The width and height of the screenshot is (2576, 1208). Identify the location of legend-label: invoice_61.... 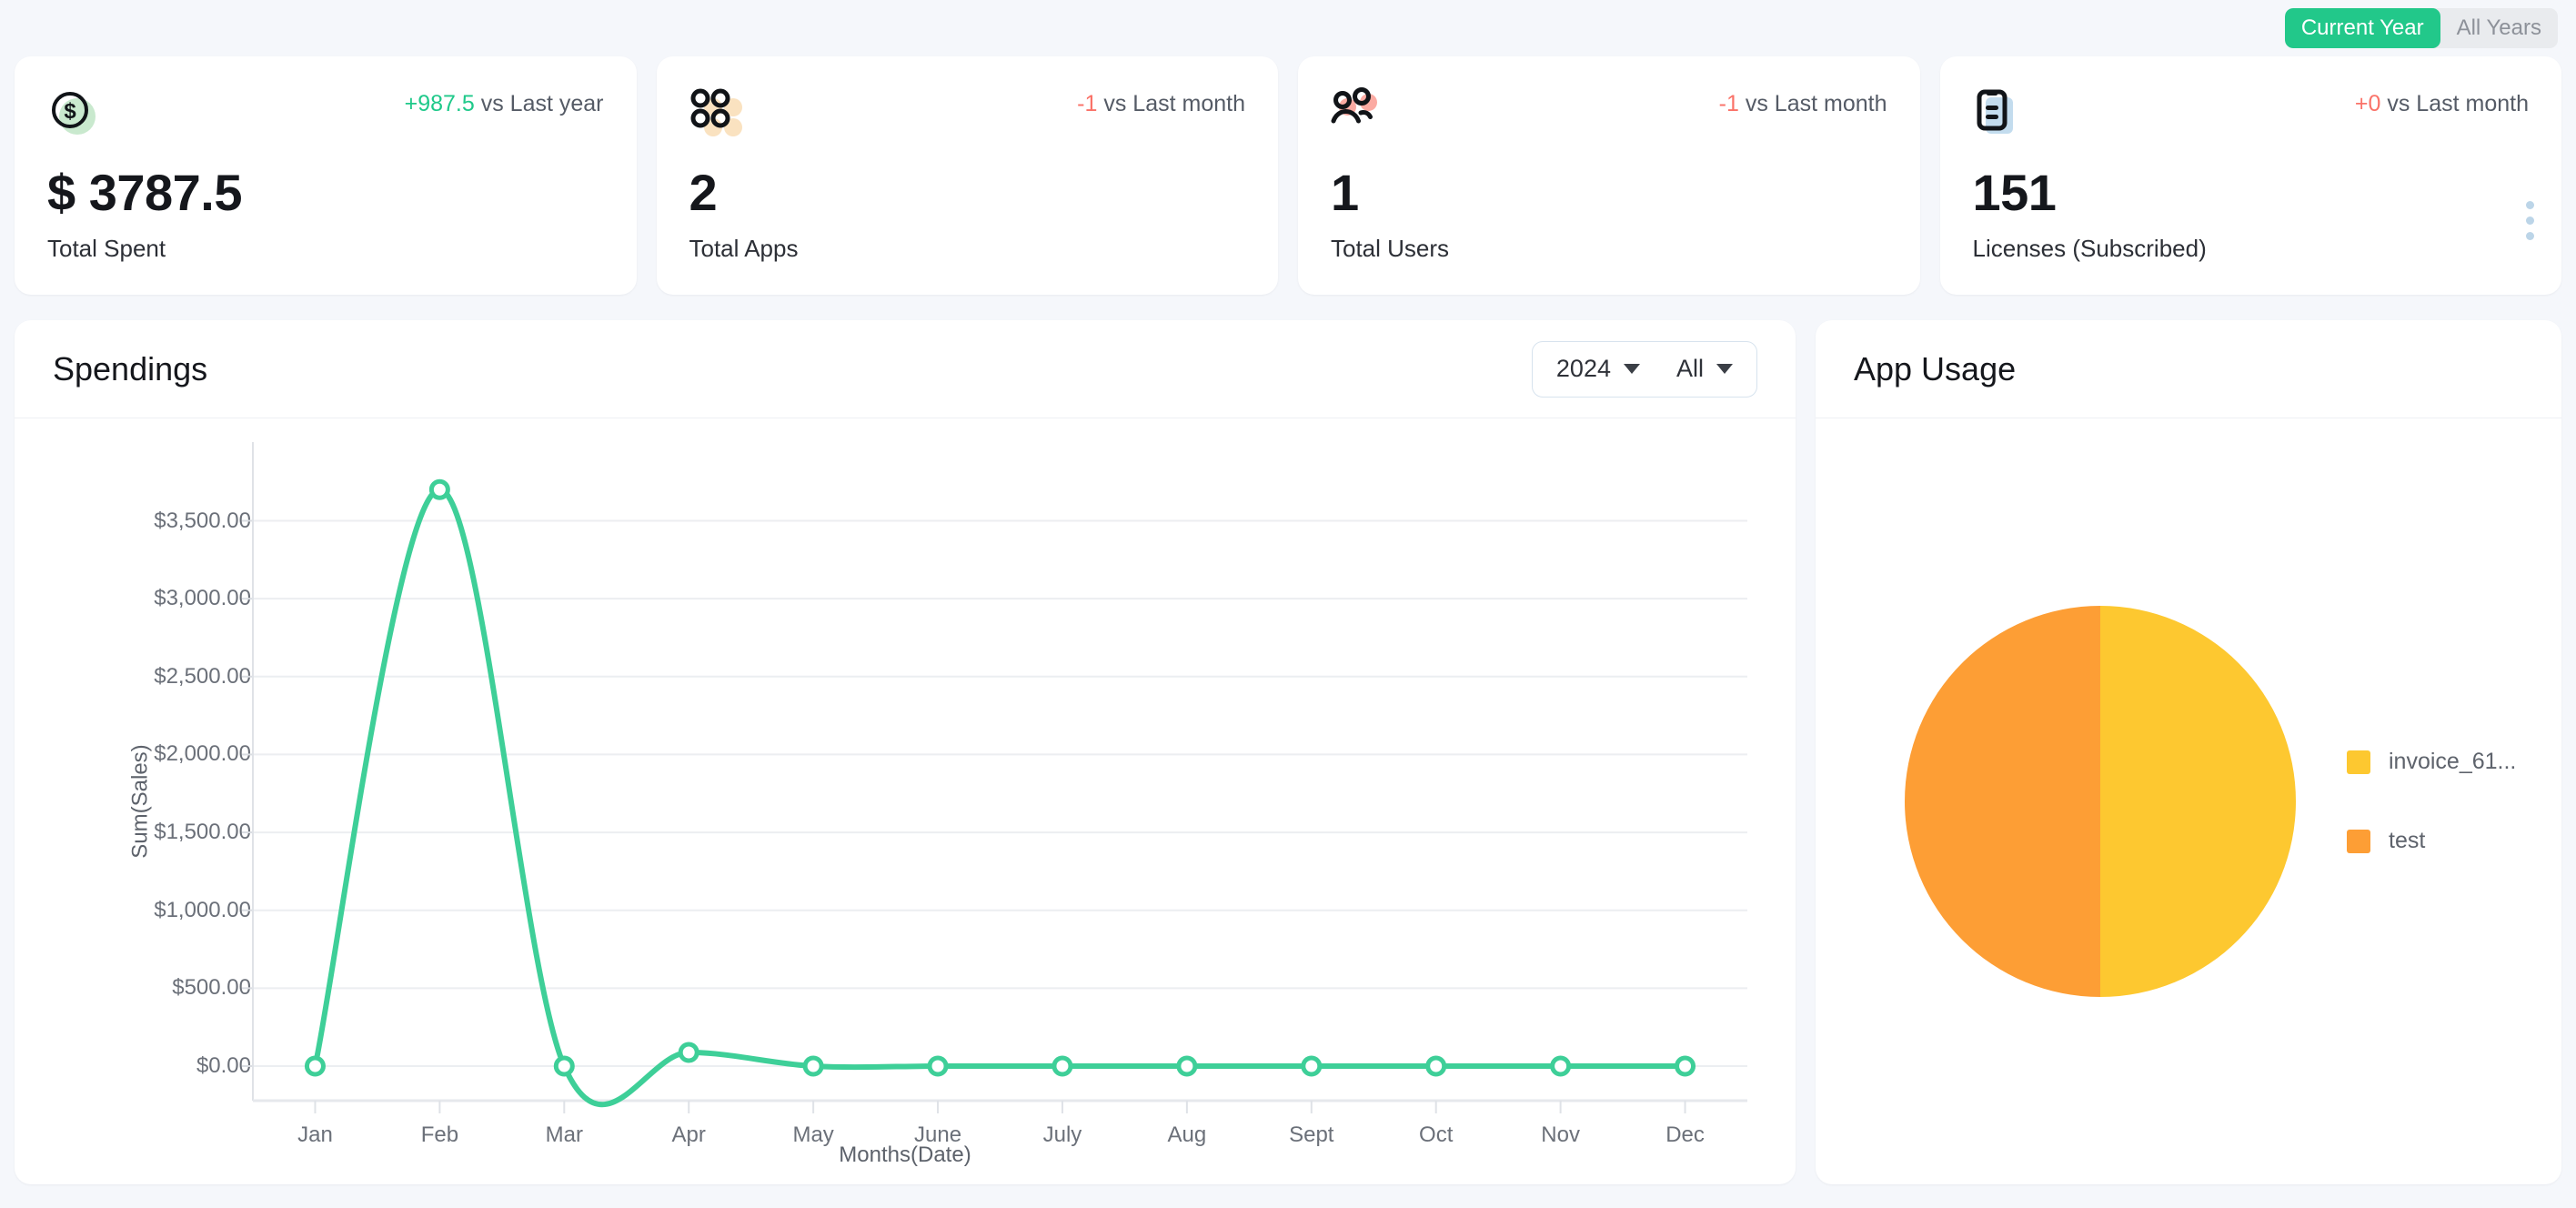
(2453, 761).